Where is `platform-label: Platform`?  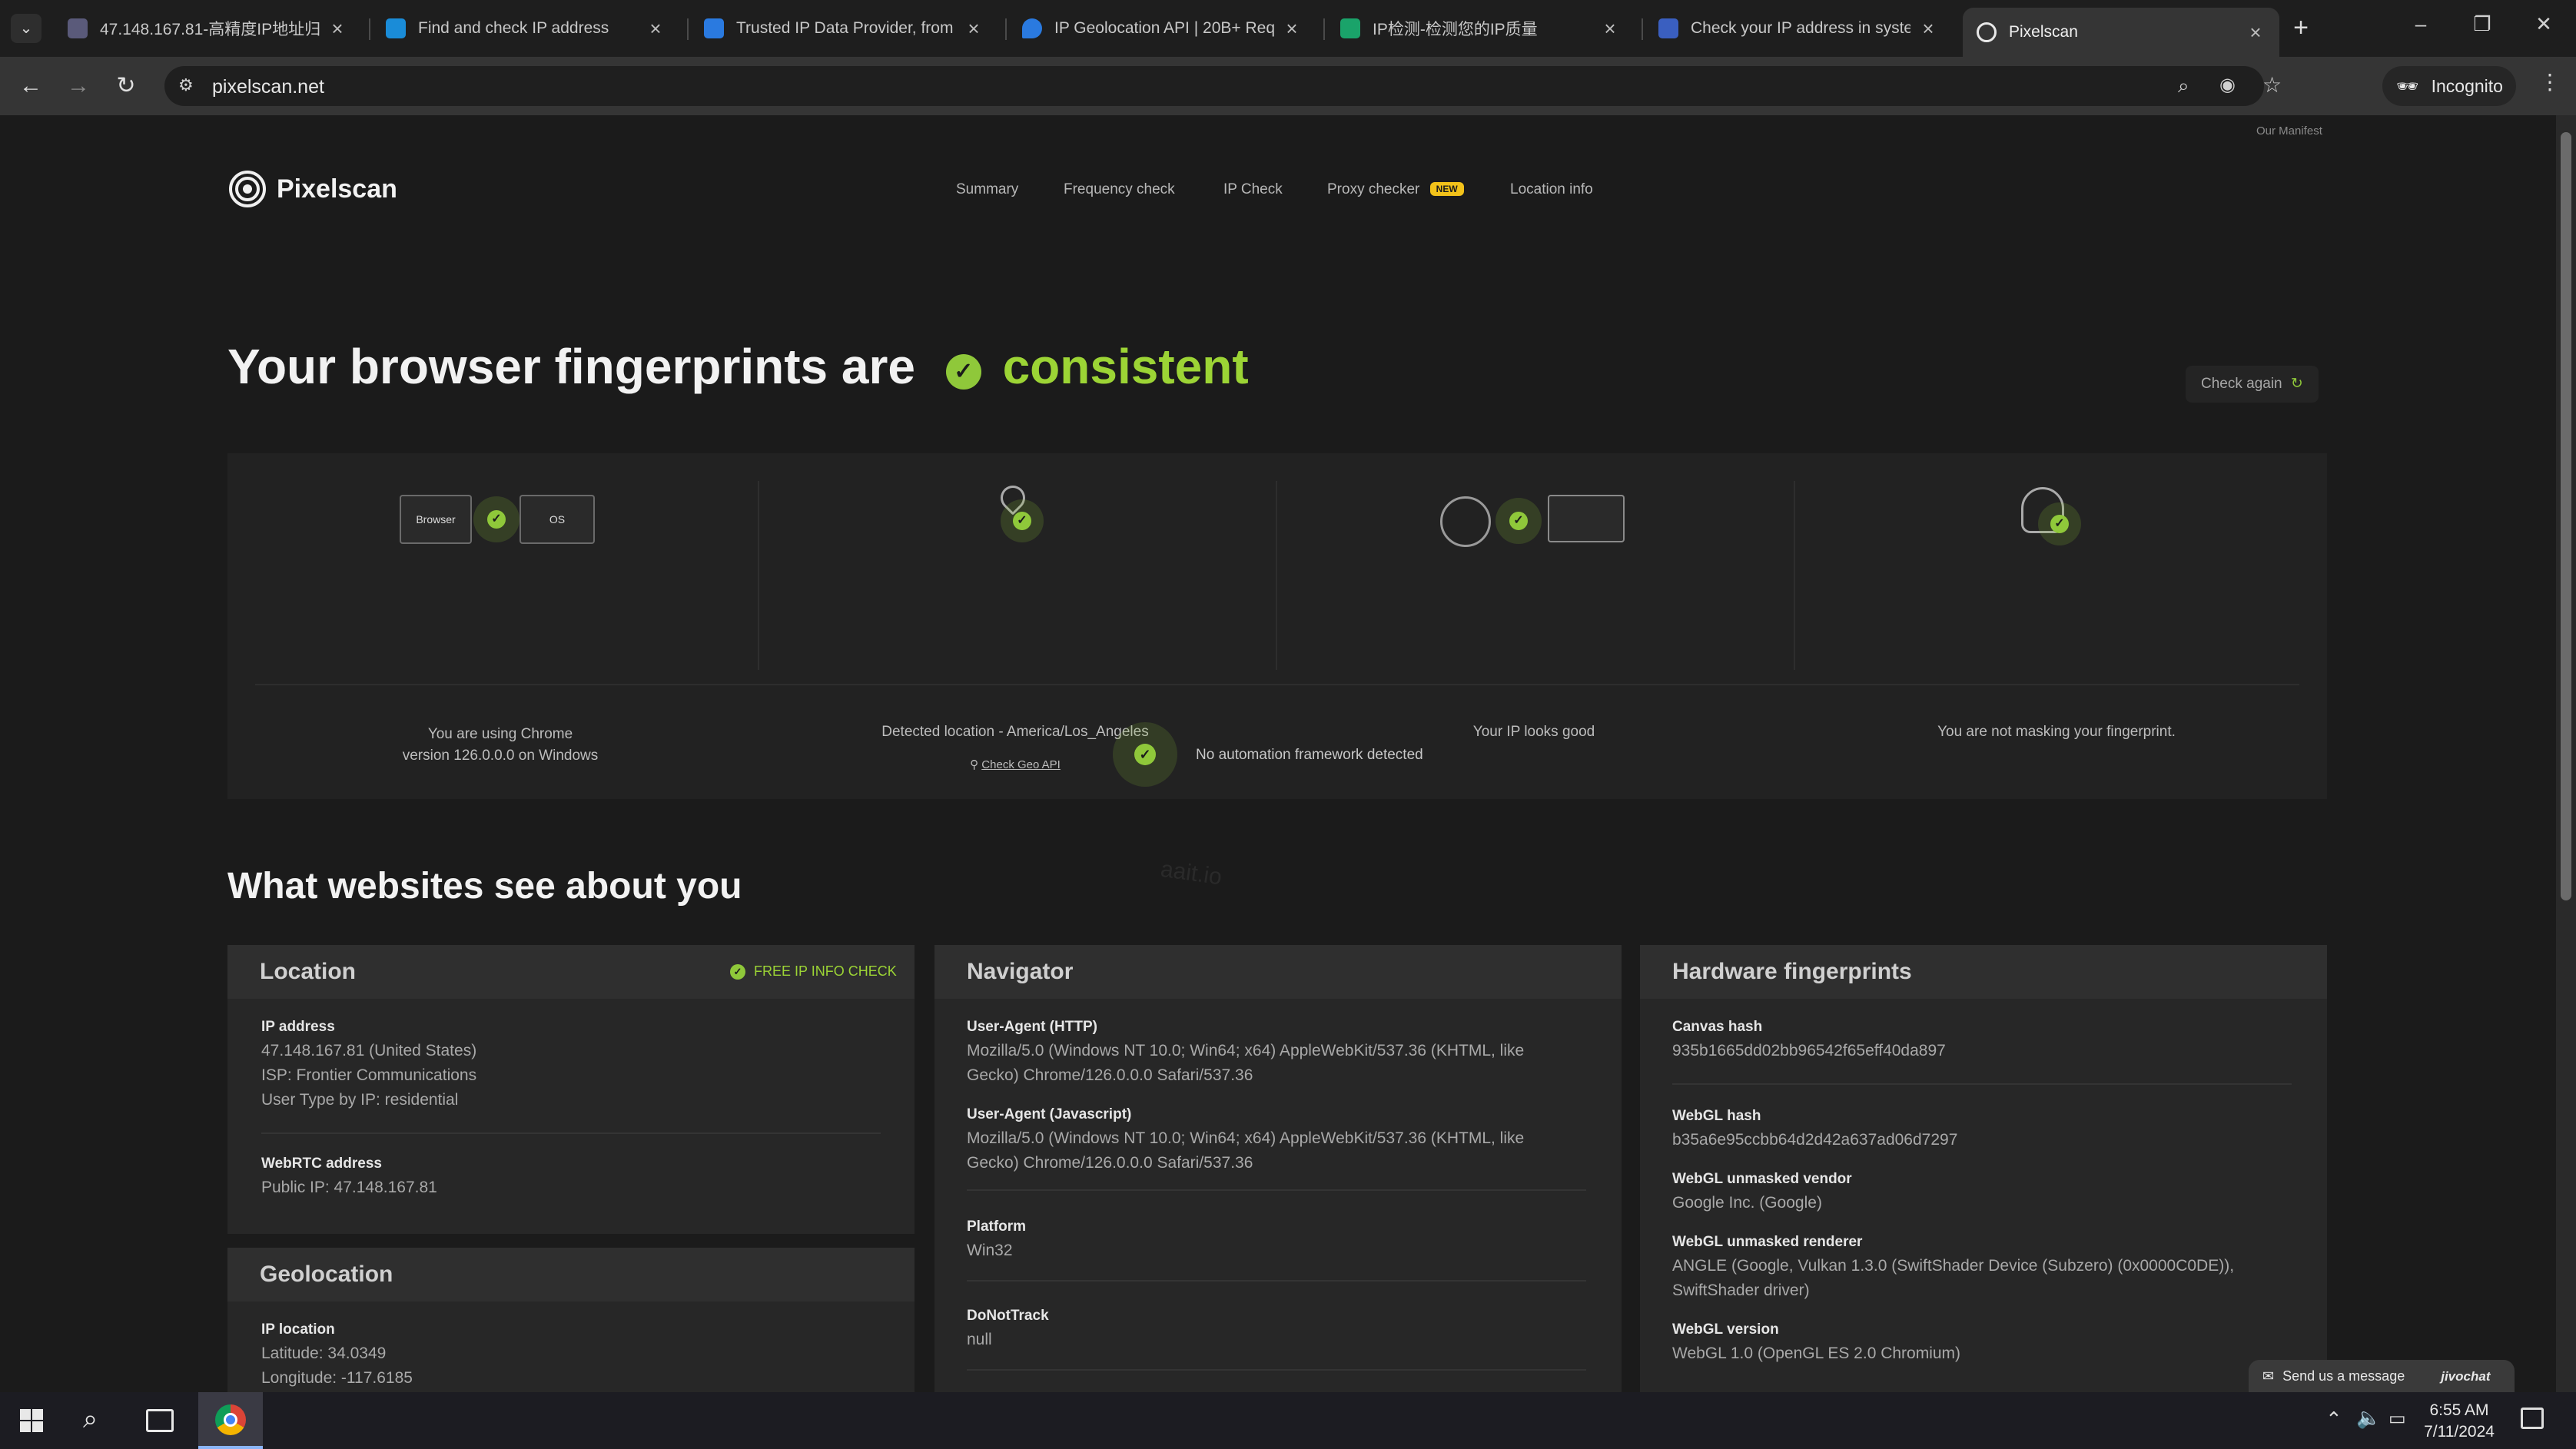
platform-label: Platform is located at coordinates (997, 1227).